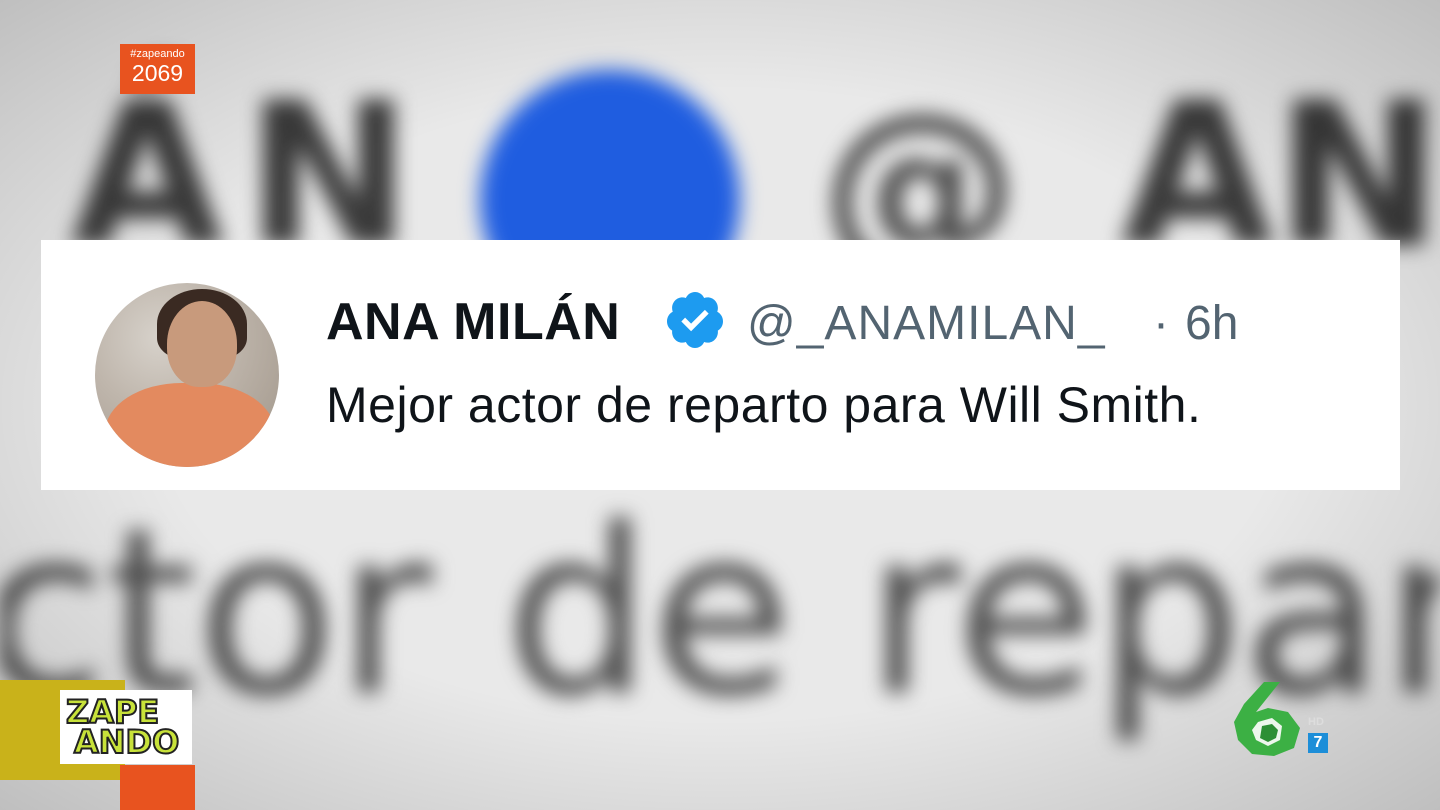 The height and width of the screenshot is (810, 1440). What do you see at coordinates (764, 405) in the screenshot?
I see `tweet-text: Mejor actor de reparto para Will Smith.` at bounding box center [764, 405].